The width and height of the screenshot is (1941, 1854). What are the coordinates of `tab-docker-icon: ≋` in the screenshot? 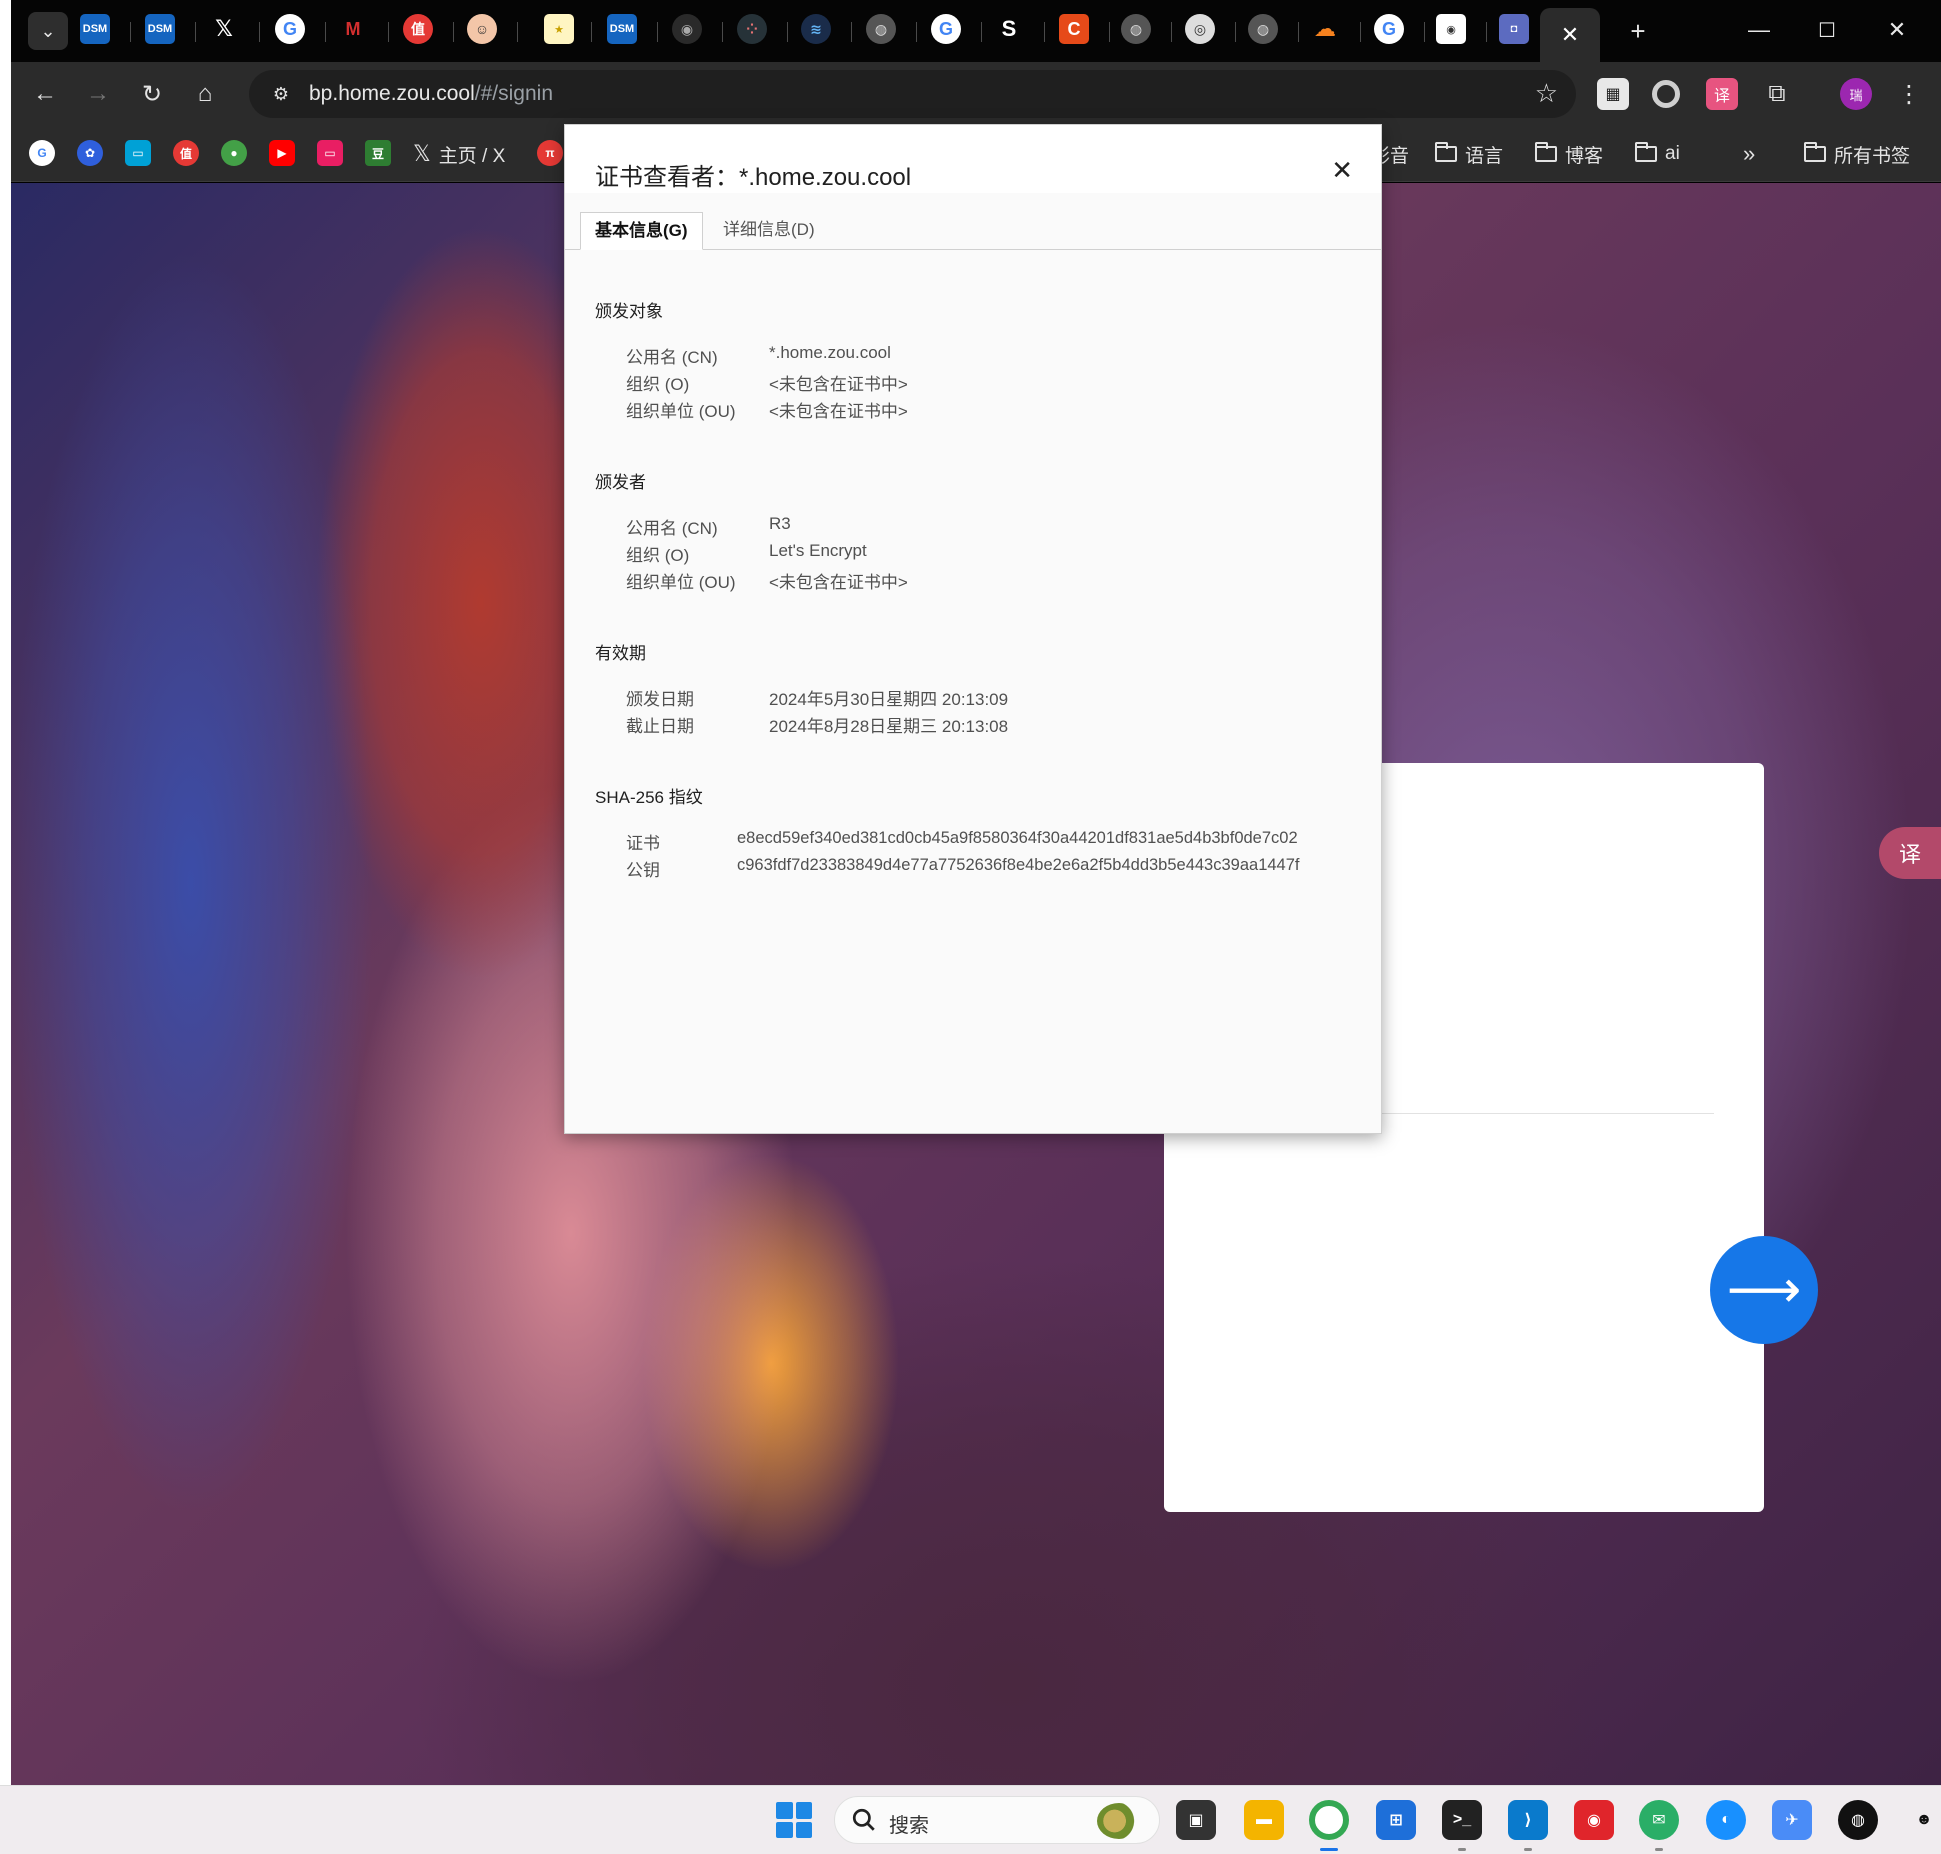 It's located at (816, 29).